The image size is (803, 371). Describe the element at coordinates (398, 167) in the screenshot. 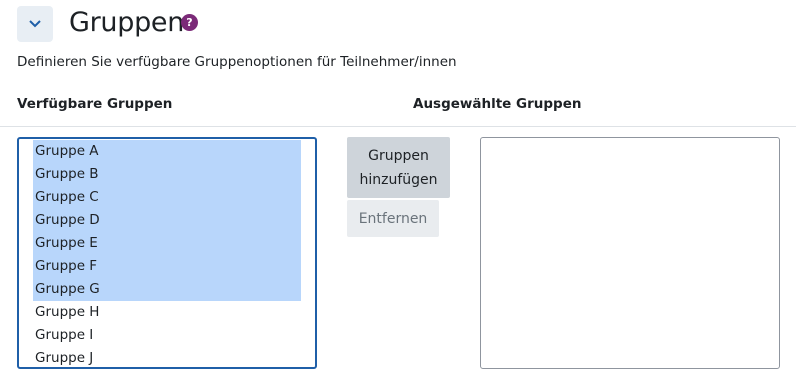

I see `add-groups-button: Gruppen hinzufügen` at that location.